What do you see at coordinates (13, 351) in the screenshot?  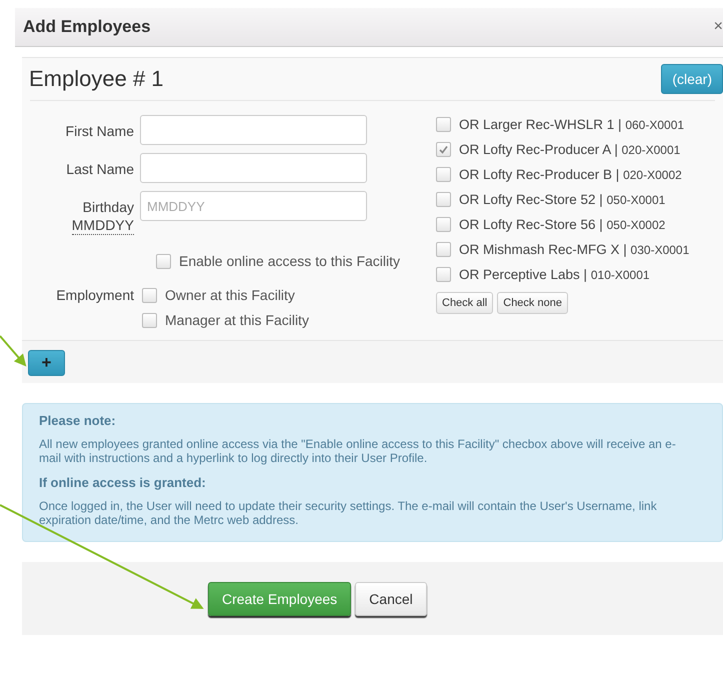 I see `arrow-drawing` at bounding box center [13, 351].